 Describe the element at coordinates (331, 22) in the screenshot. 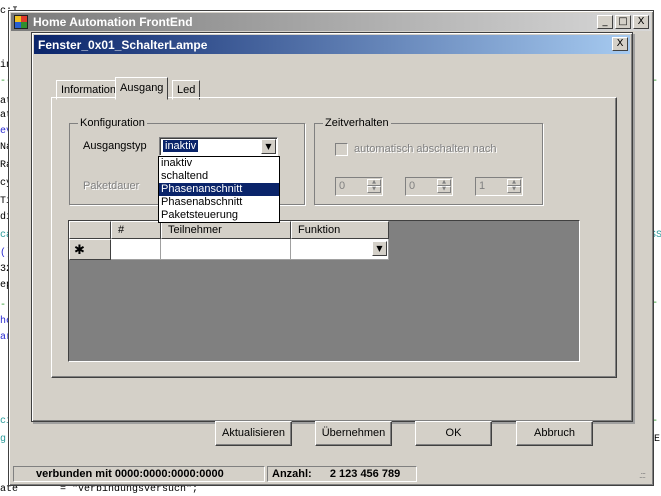

I see `main-title-bar: Home Automation FrontEnd _ □ X` at that location.